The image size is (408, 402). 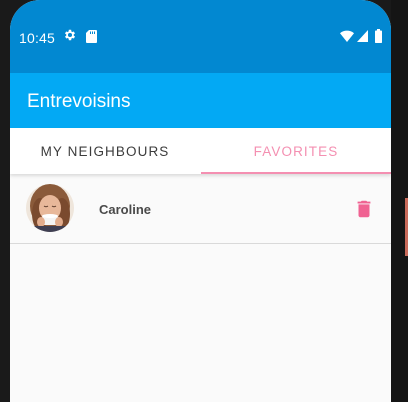 What do you see at coordinates (91, 36) in the screenshot?
I see `sd-card-icon` at bounding box center [91, 36].